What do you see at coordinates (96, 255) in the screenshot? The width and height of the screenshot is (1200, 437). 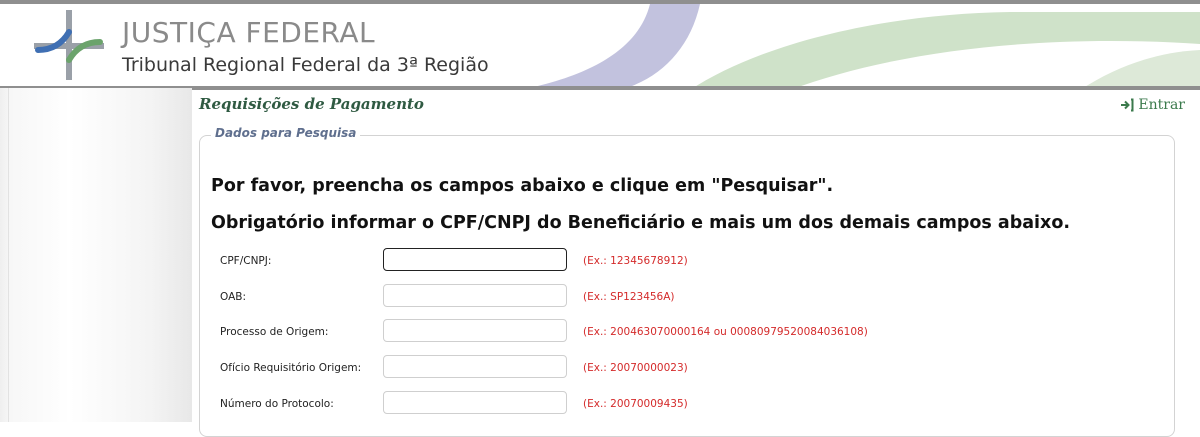 I see `left-sidebar-decoration` at bounding box center [96, 255].